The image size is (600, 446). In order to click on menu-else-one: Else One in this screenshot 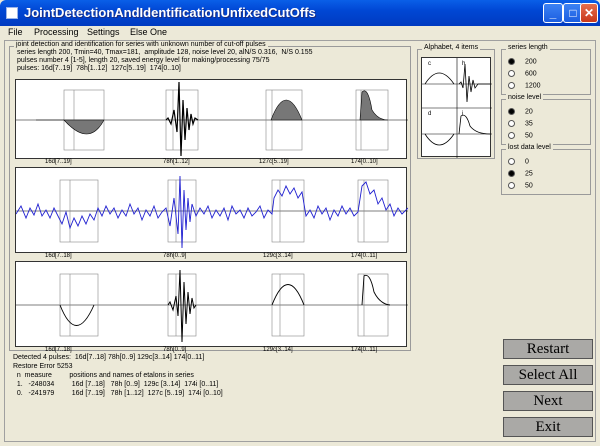, I will do `click(148, 32)`.